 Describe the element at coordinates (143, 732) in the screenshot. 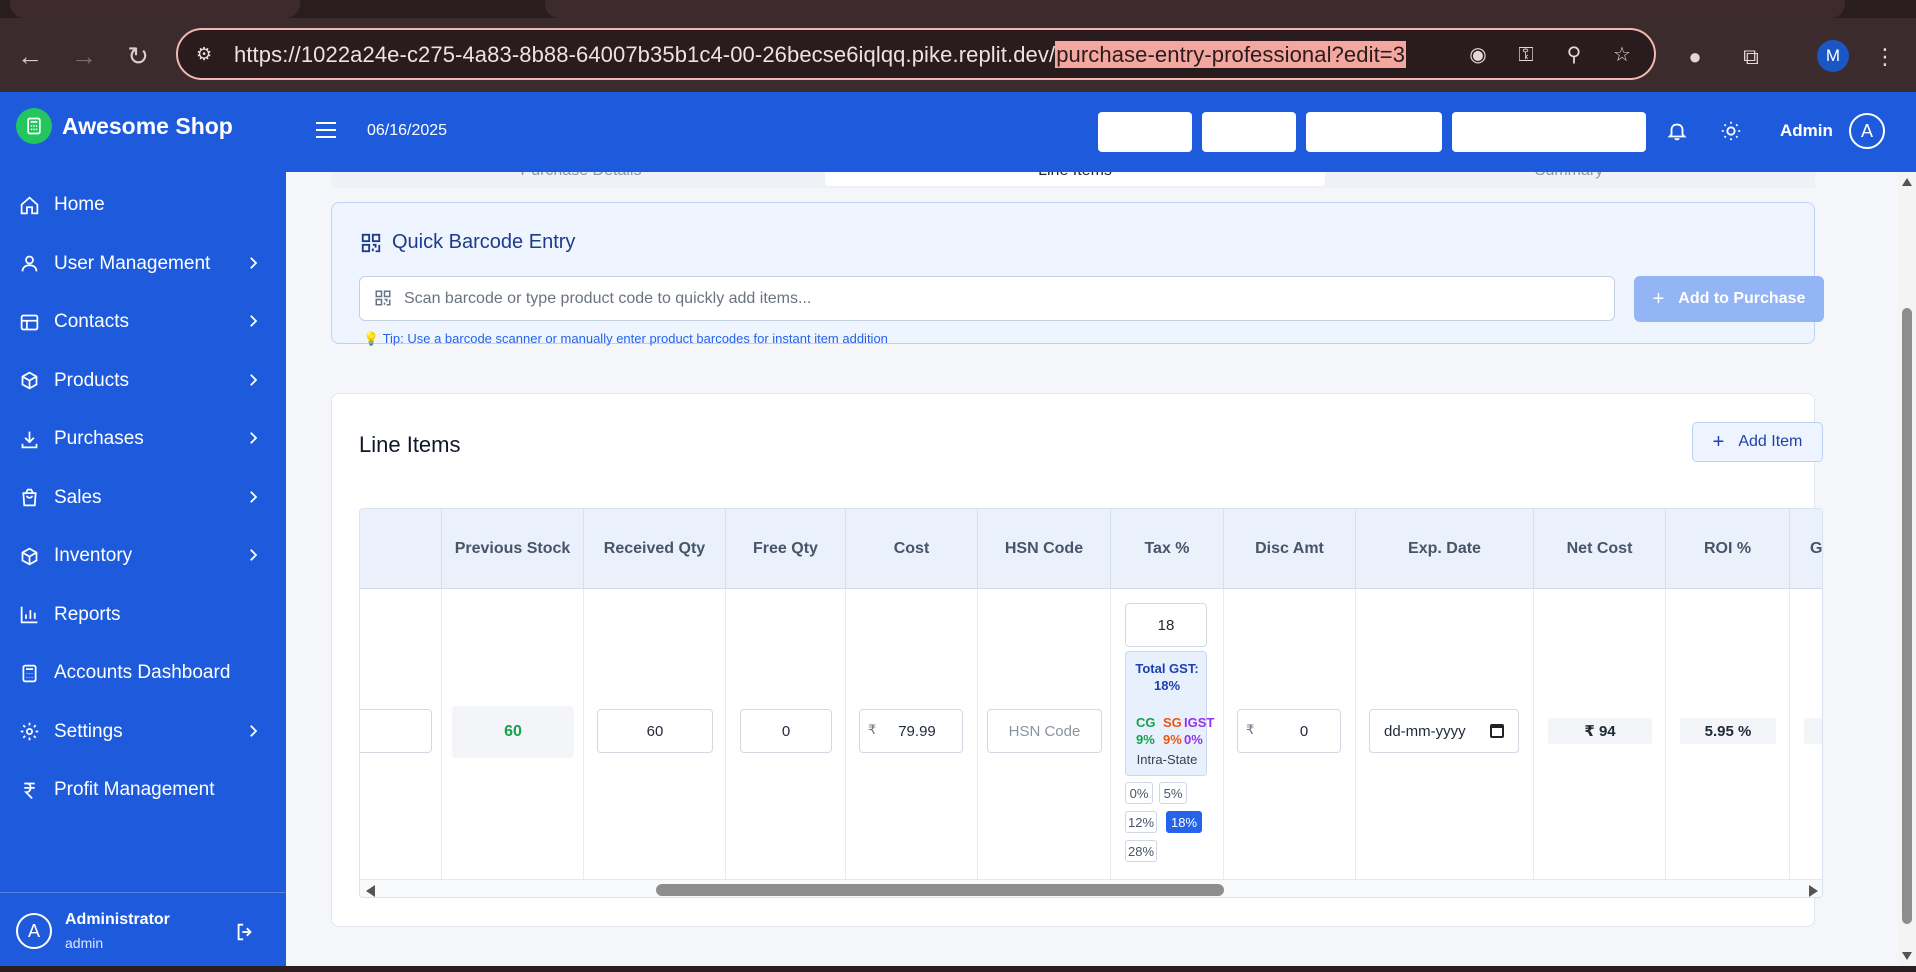

I see `sidebar-item-settings: Settings` at that location.